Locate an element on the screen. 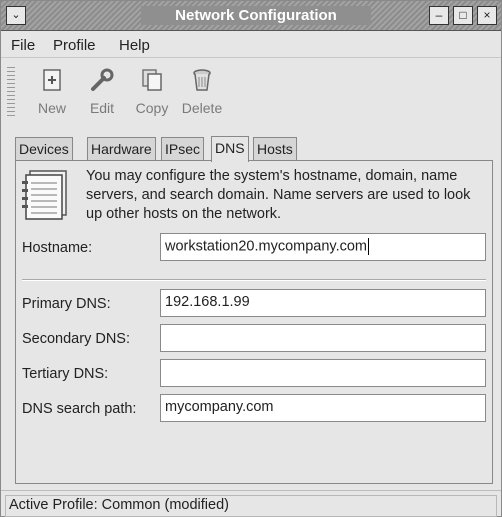 The image size is (502, 517). new-device-icon is located at coordinates (52, 80).